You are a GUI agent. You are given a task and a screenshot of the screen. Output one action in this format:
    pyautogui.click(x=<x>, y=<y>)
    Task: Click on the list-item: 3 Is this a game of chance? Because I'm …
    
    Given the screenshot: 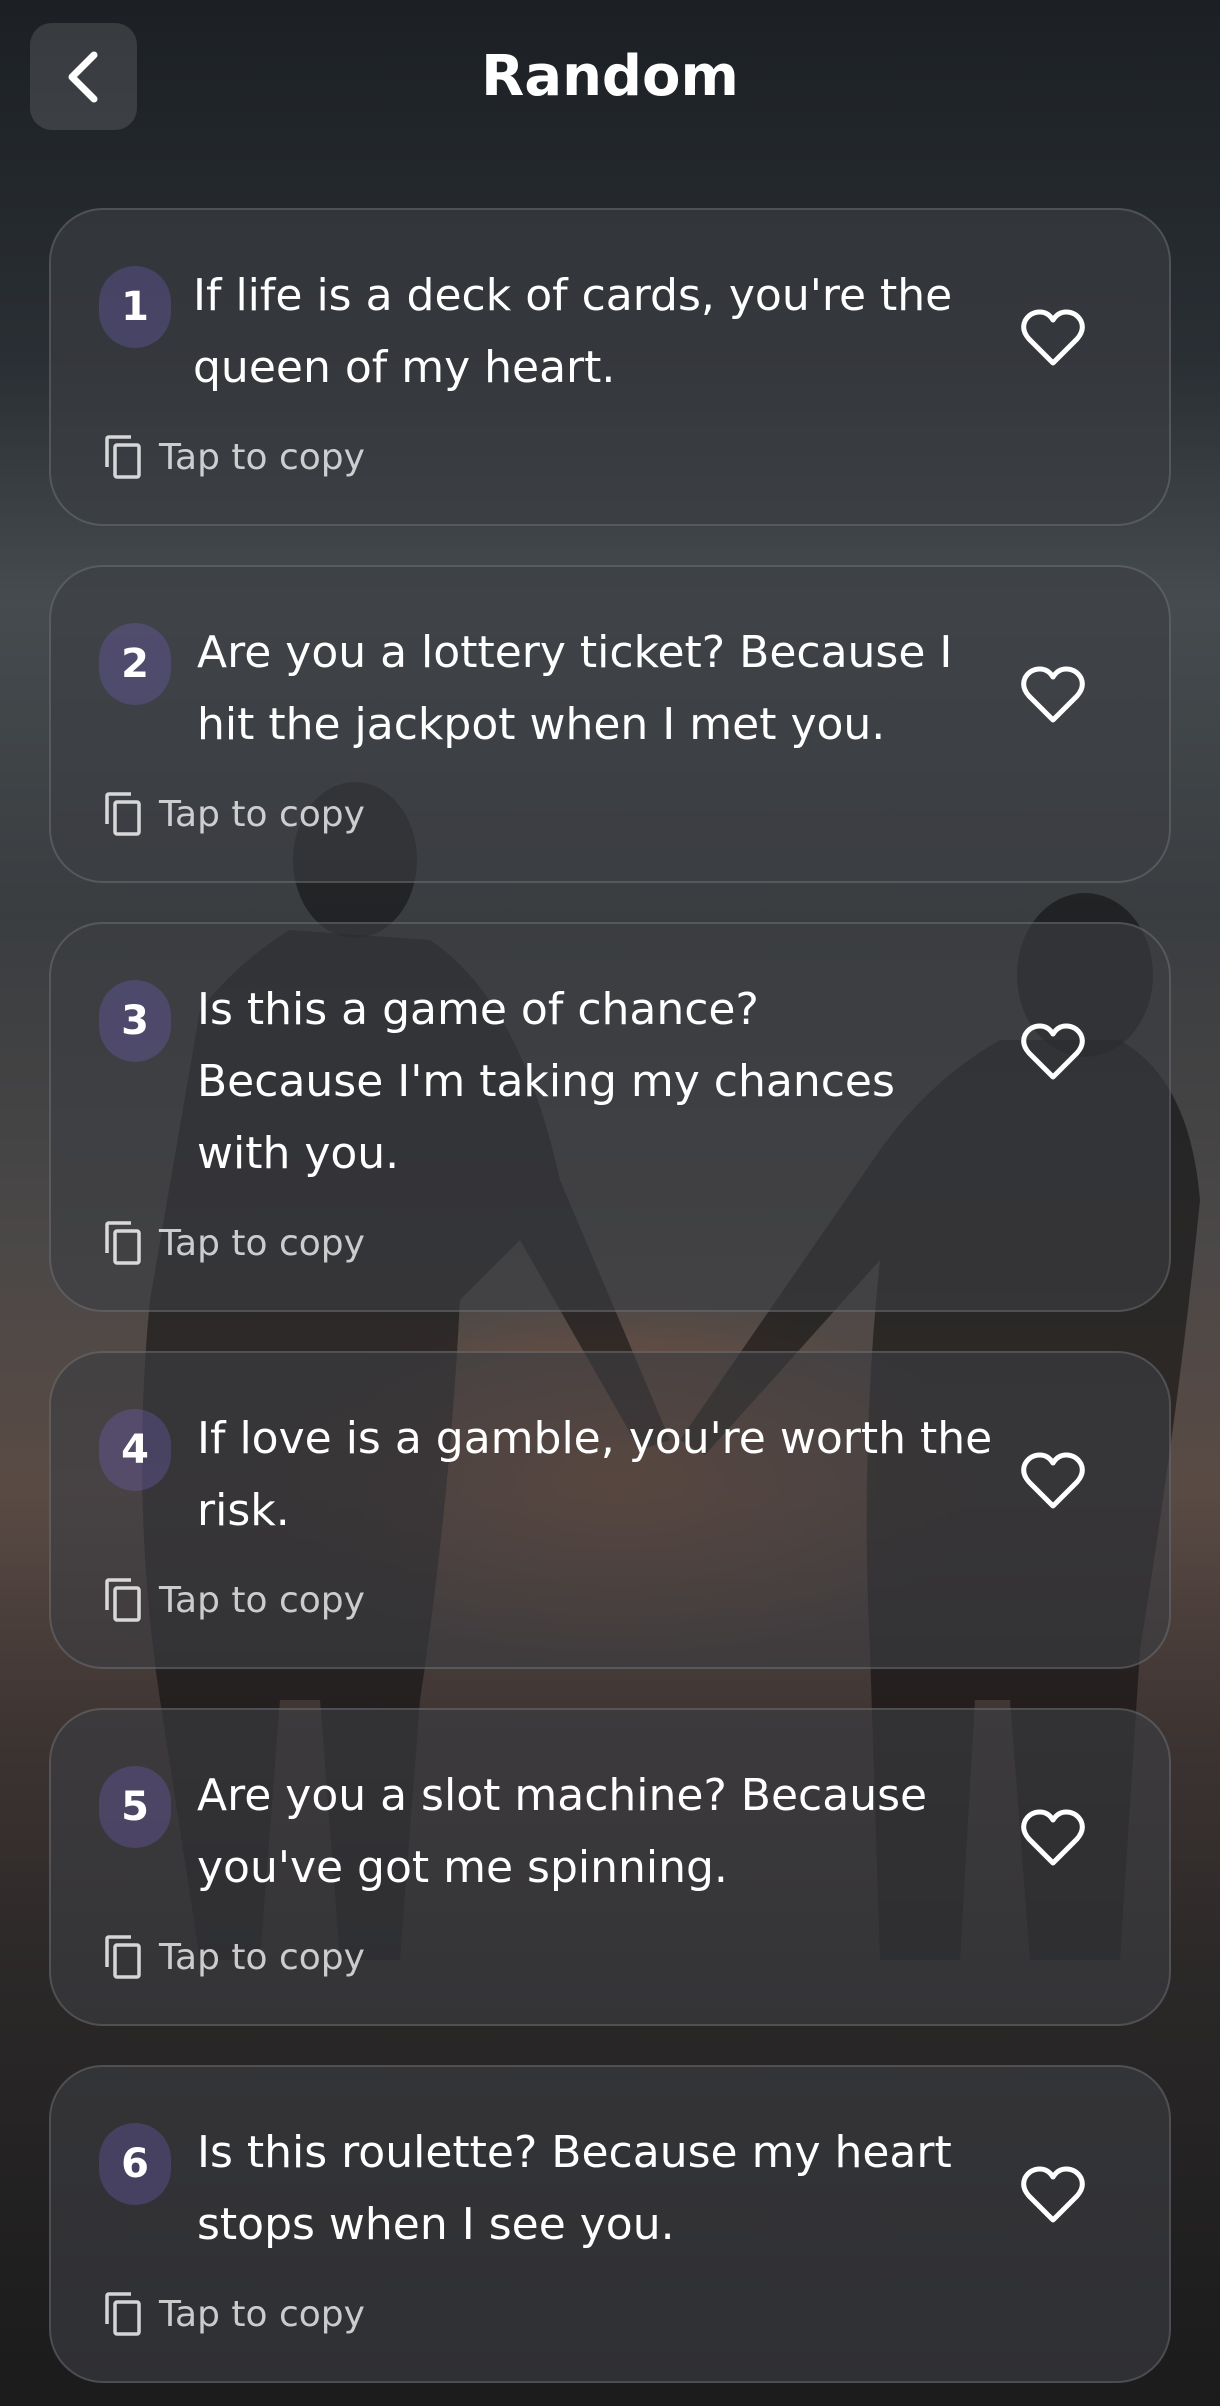 What is the action you would take?
    pyautogui.click(x=610, y=1117)
    